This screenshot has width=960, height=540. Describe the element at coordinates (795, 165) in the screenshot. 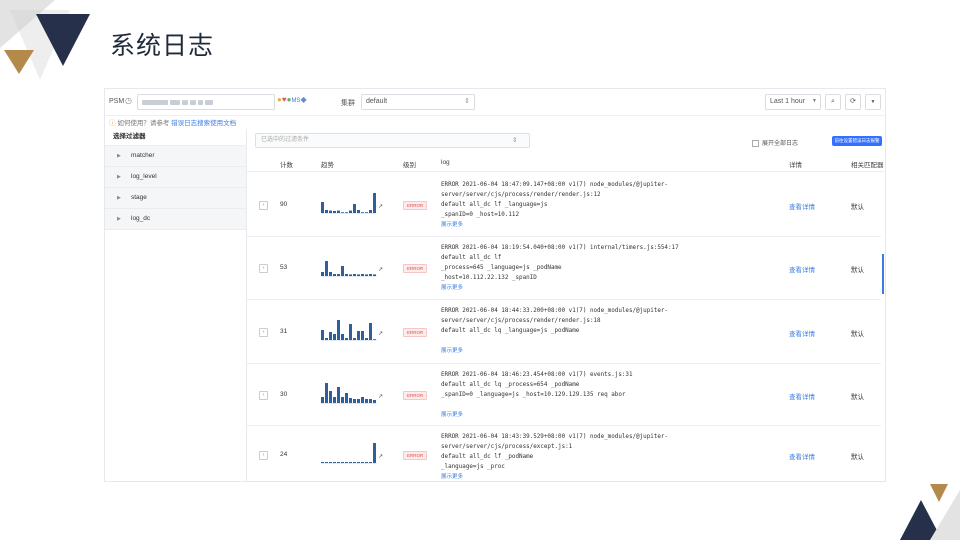

I see `col-detail: 详情` at that location.